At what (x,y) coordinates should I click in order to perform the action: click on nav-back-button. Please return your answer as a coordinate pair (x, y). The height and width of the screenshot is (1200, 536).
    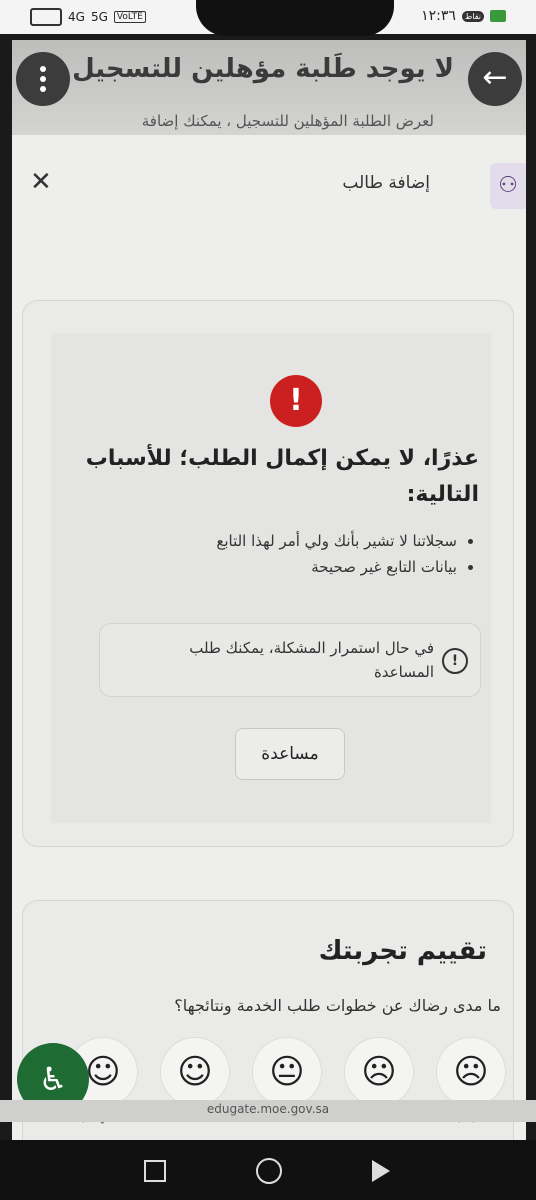
    Looking at the image, I should click on (381, 1171).